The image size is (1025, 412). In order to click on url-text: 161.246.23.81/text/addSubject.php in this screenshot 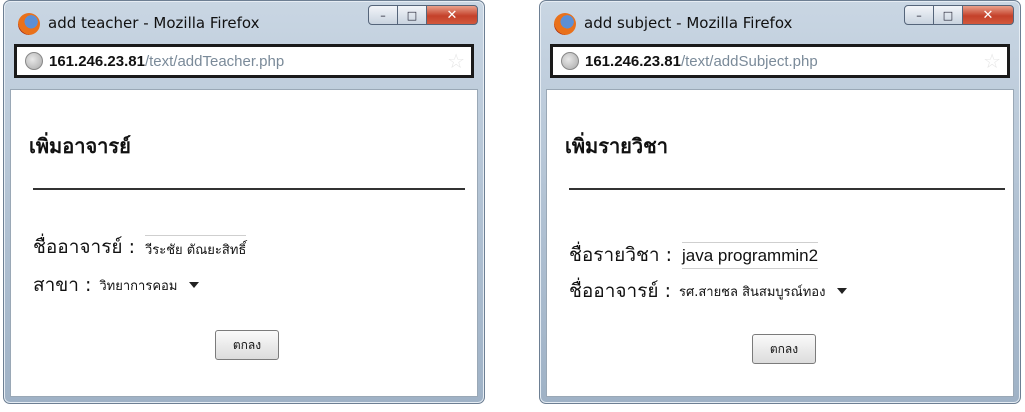, I will do `click(701, 61)`.